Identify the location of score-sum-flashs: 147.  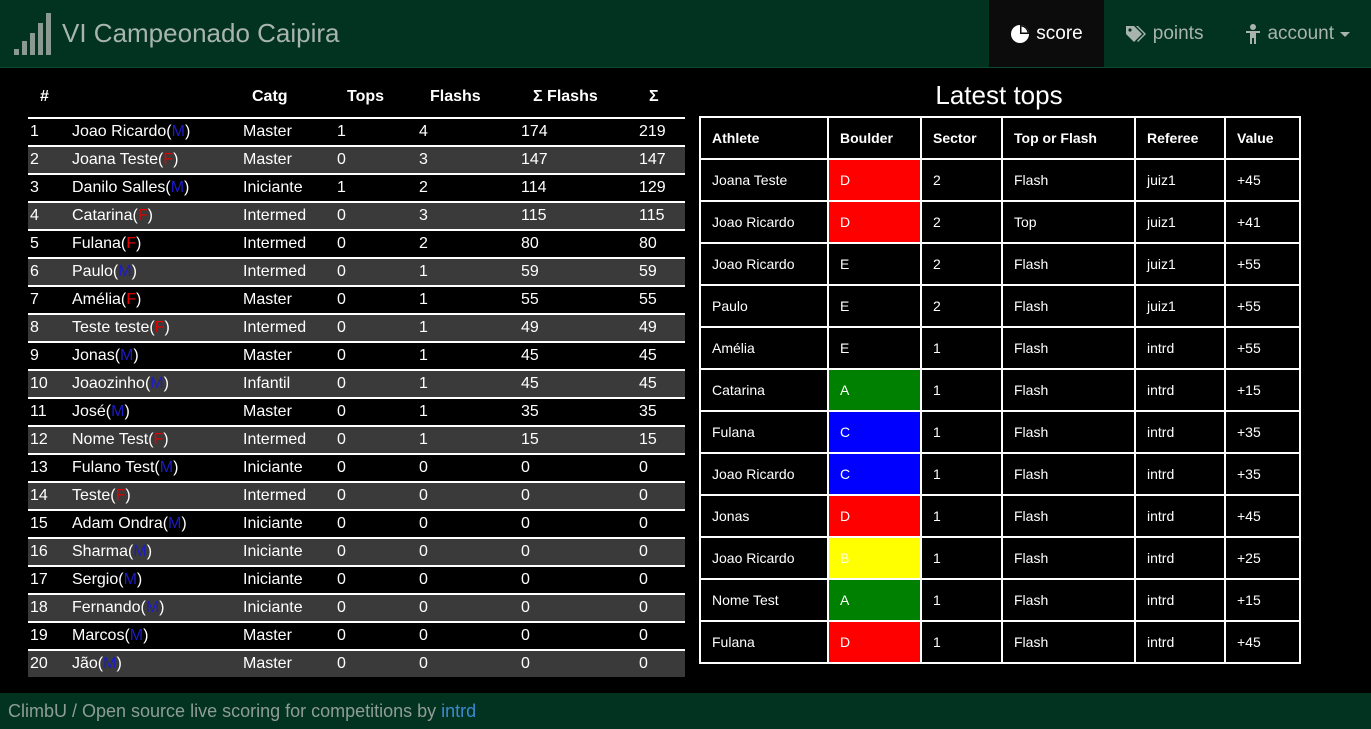
(580, 159).